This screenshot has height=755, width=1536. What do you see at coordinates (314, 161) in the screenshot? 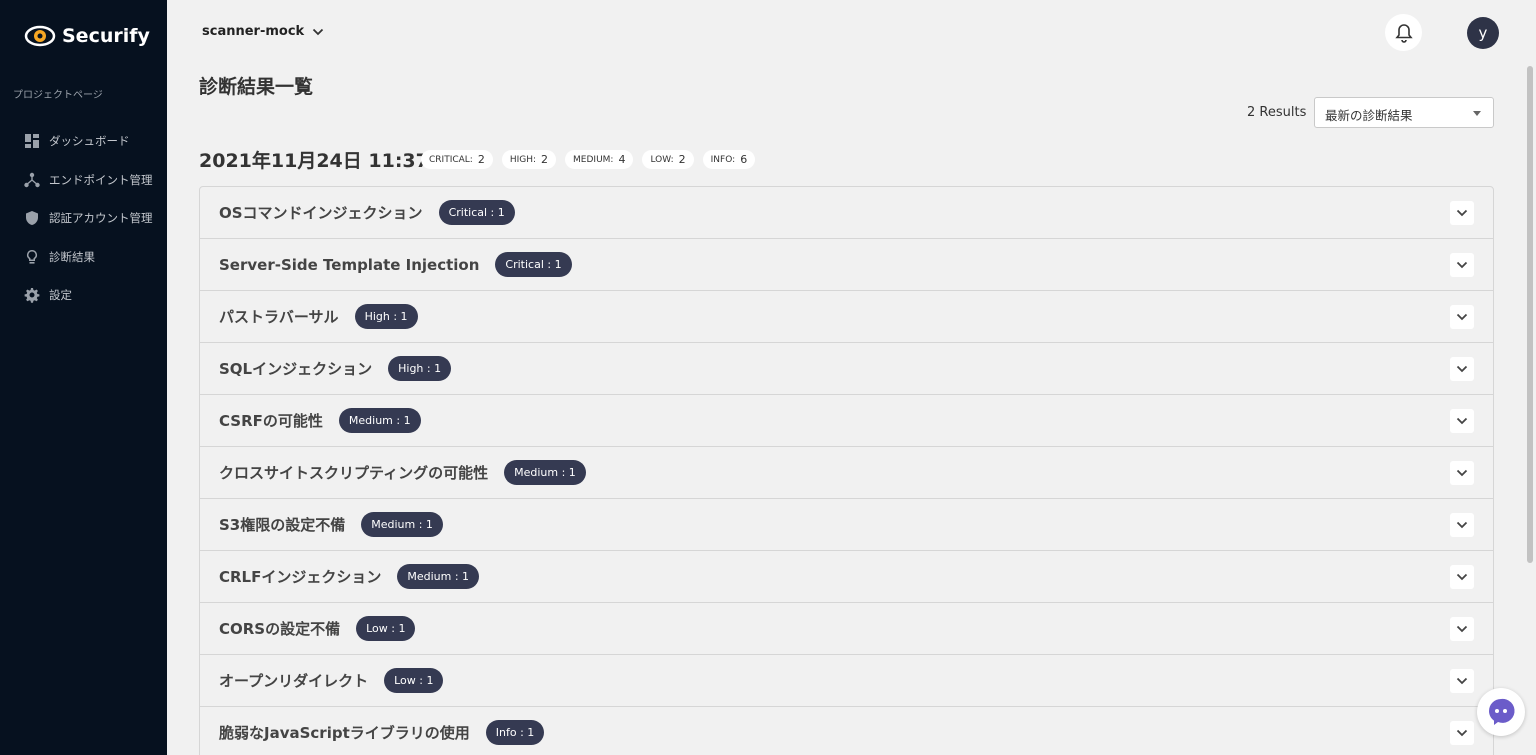
I see `scan-date: 2021年11月24日 11:37` at bounding box center [314, 161].